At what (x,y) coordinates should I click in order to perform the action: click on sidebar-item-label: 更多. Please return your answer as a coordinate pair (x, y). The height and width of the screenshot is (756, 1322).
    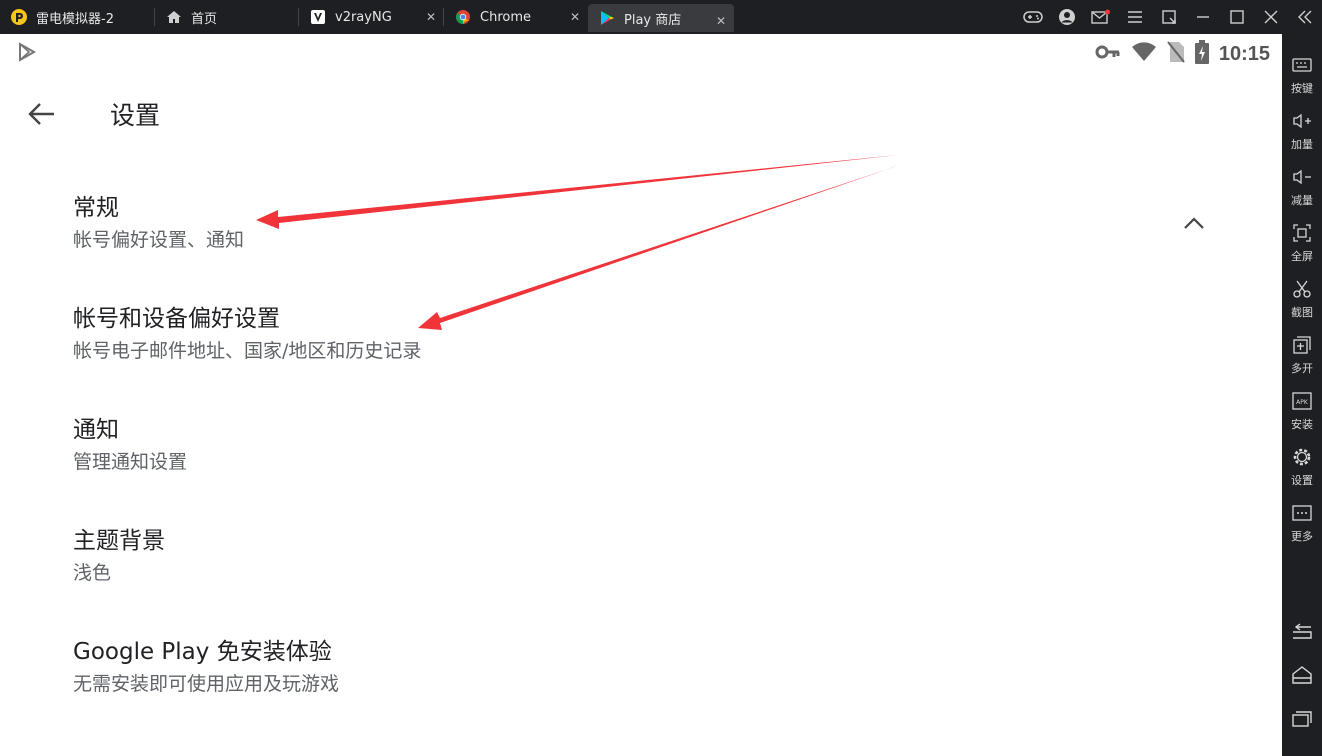
    Looking at the image, I should click on (1302, 536).